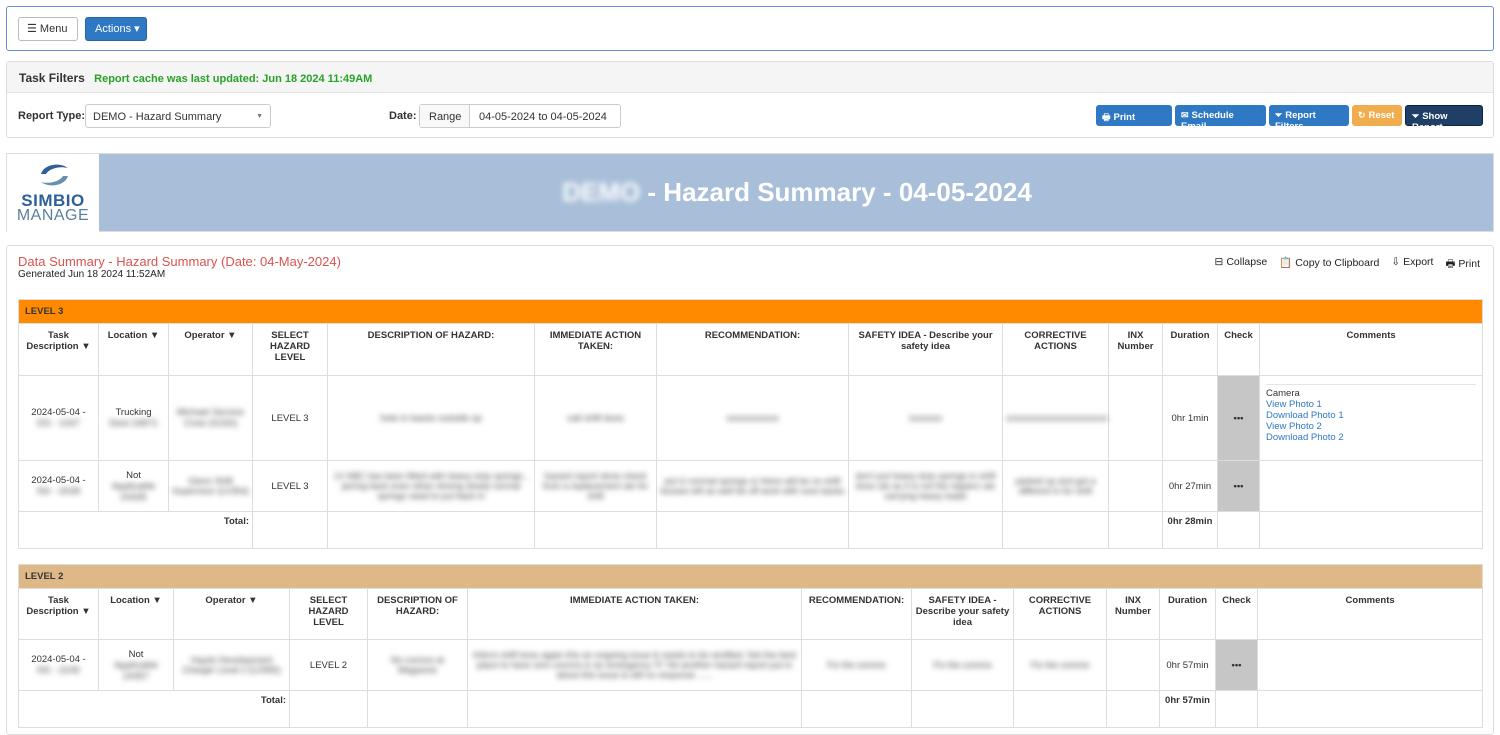  Describe the element at coordinates (1220, 118) in the screenshot. I see `schedule-email-button: ✉ Schedule Email` at that location.